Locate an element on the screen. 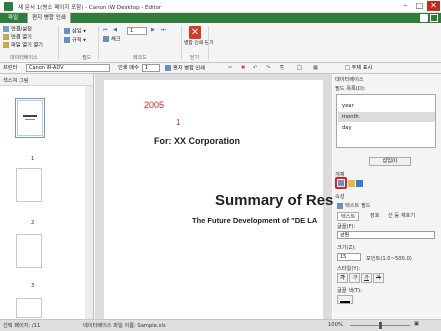 The width and height of the screenshot is (441, 331). text-field-tab: 텍스트 필드 is located at coordinates (354, 205).